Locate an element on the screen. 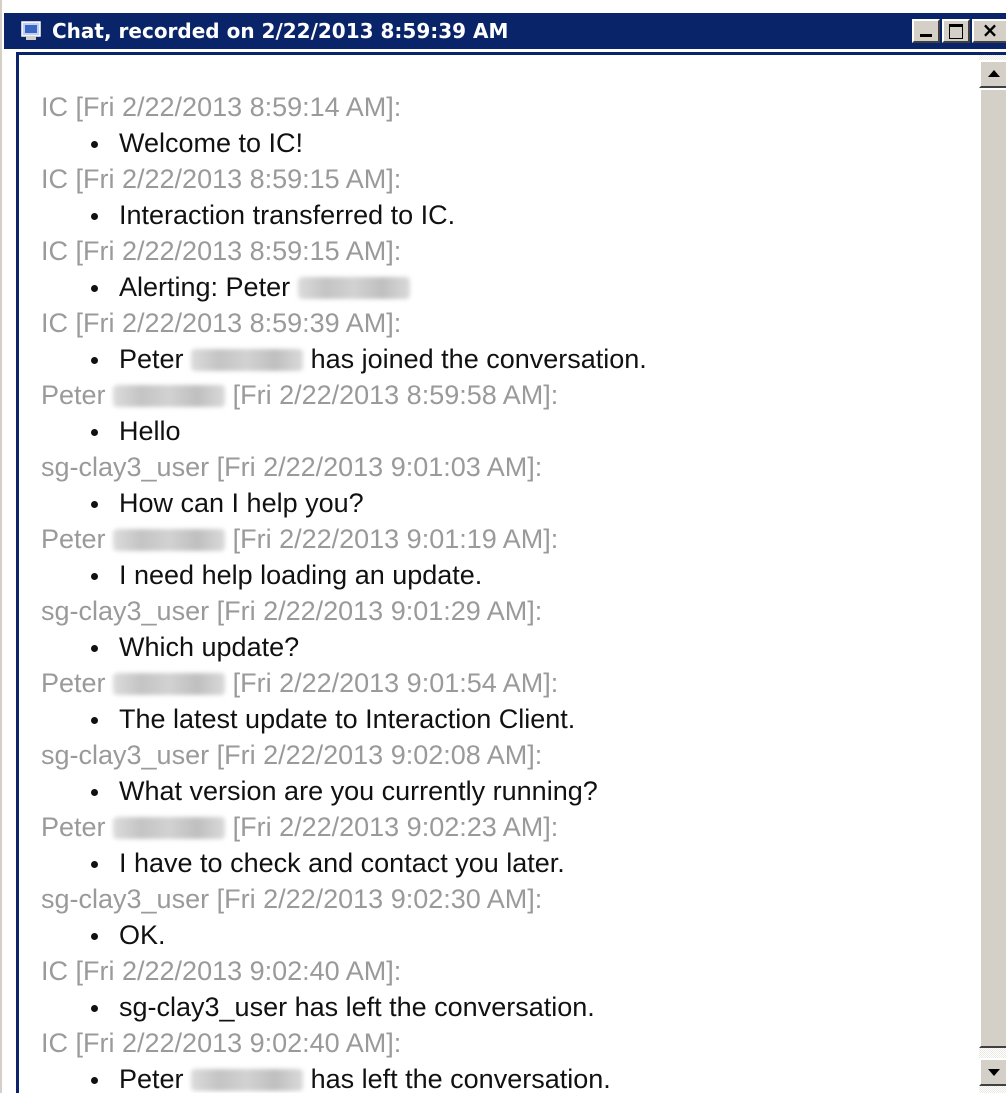  message-text-part: sg-clay3_user has left the conversation. is located at coordinates (357, 1007).